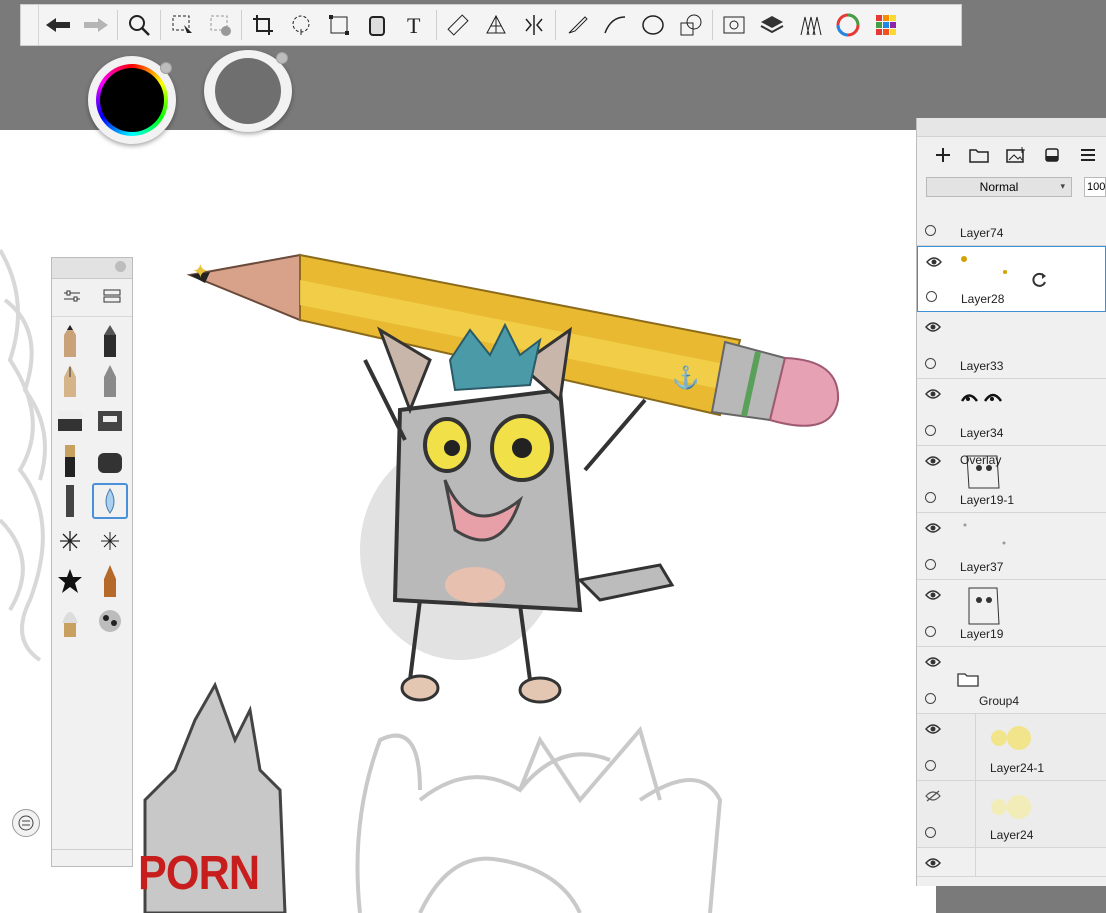 Image resolution: width=1106 pixels, height=913 pixels. What do you see at coordinates (734, 25) in the screenshot?
I see `timelapse-icon` at bounding box center [734, 25].